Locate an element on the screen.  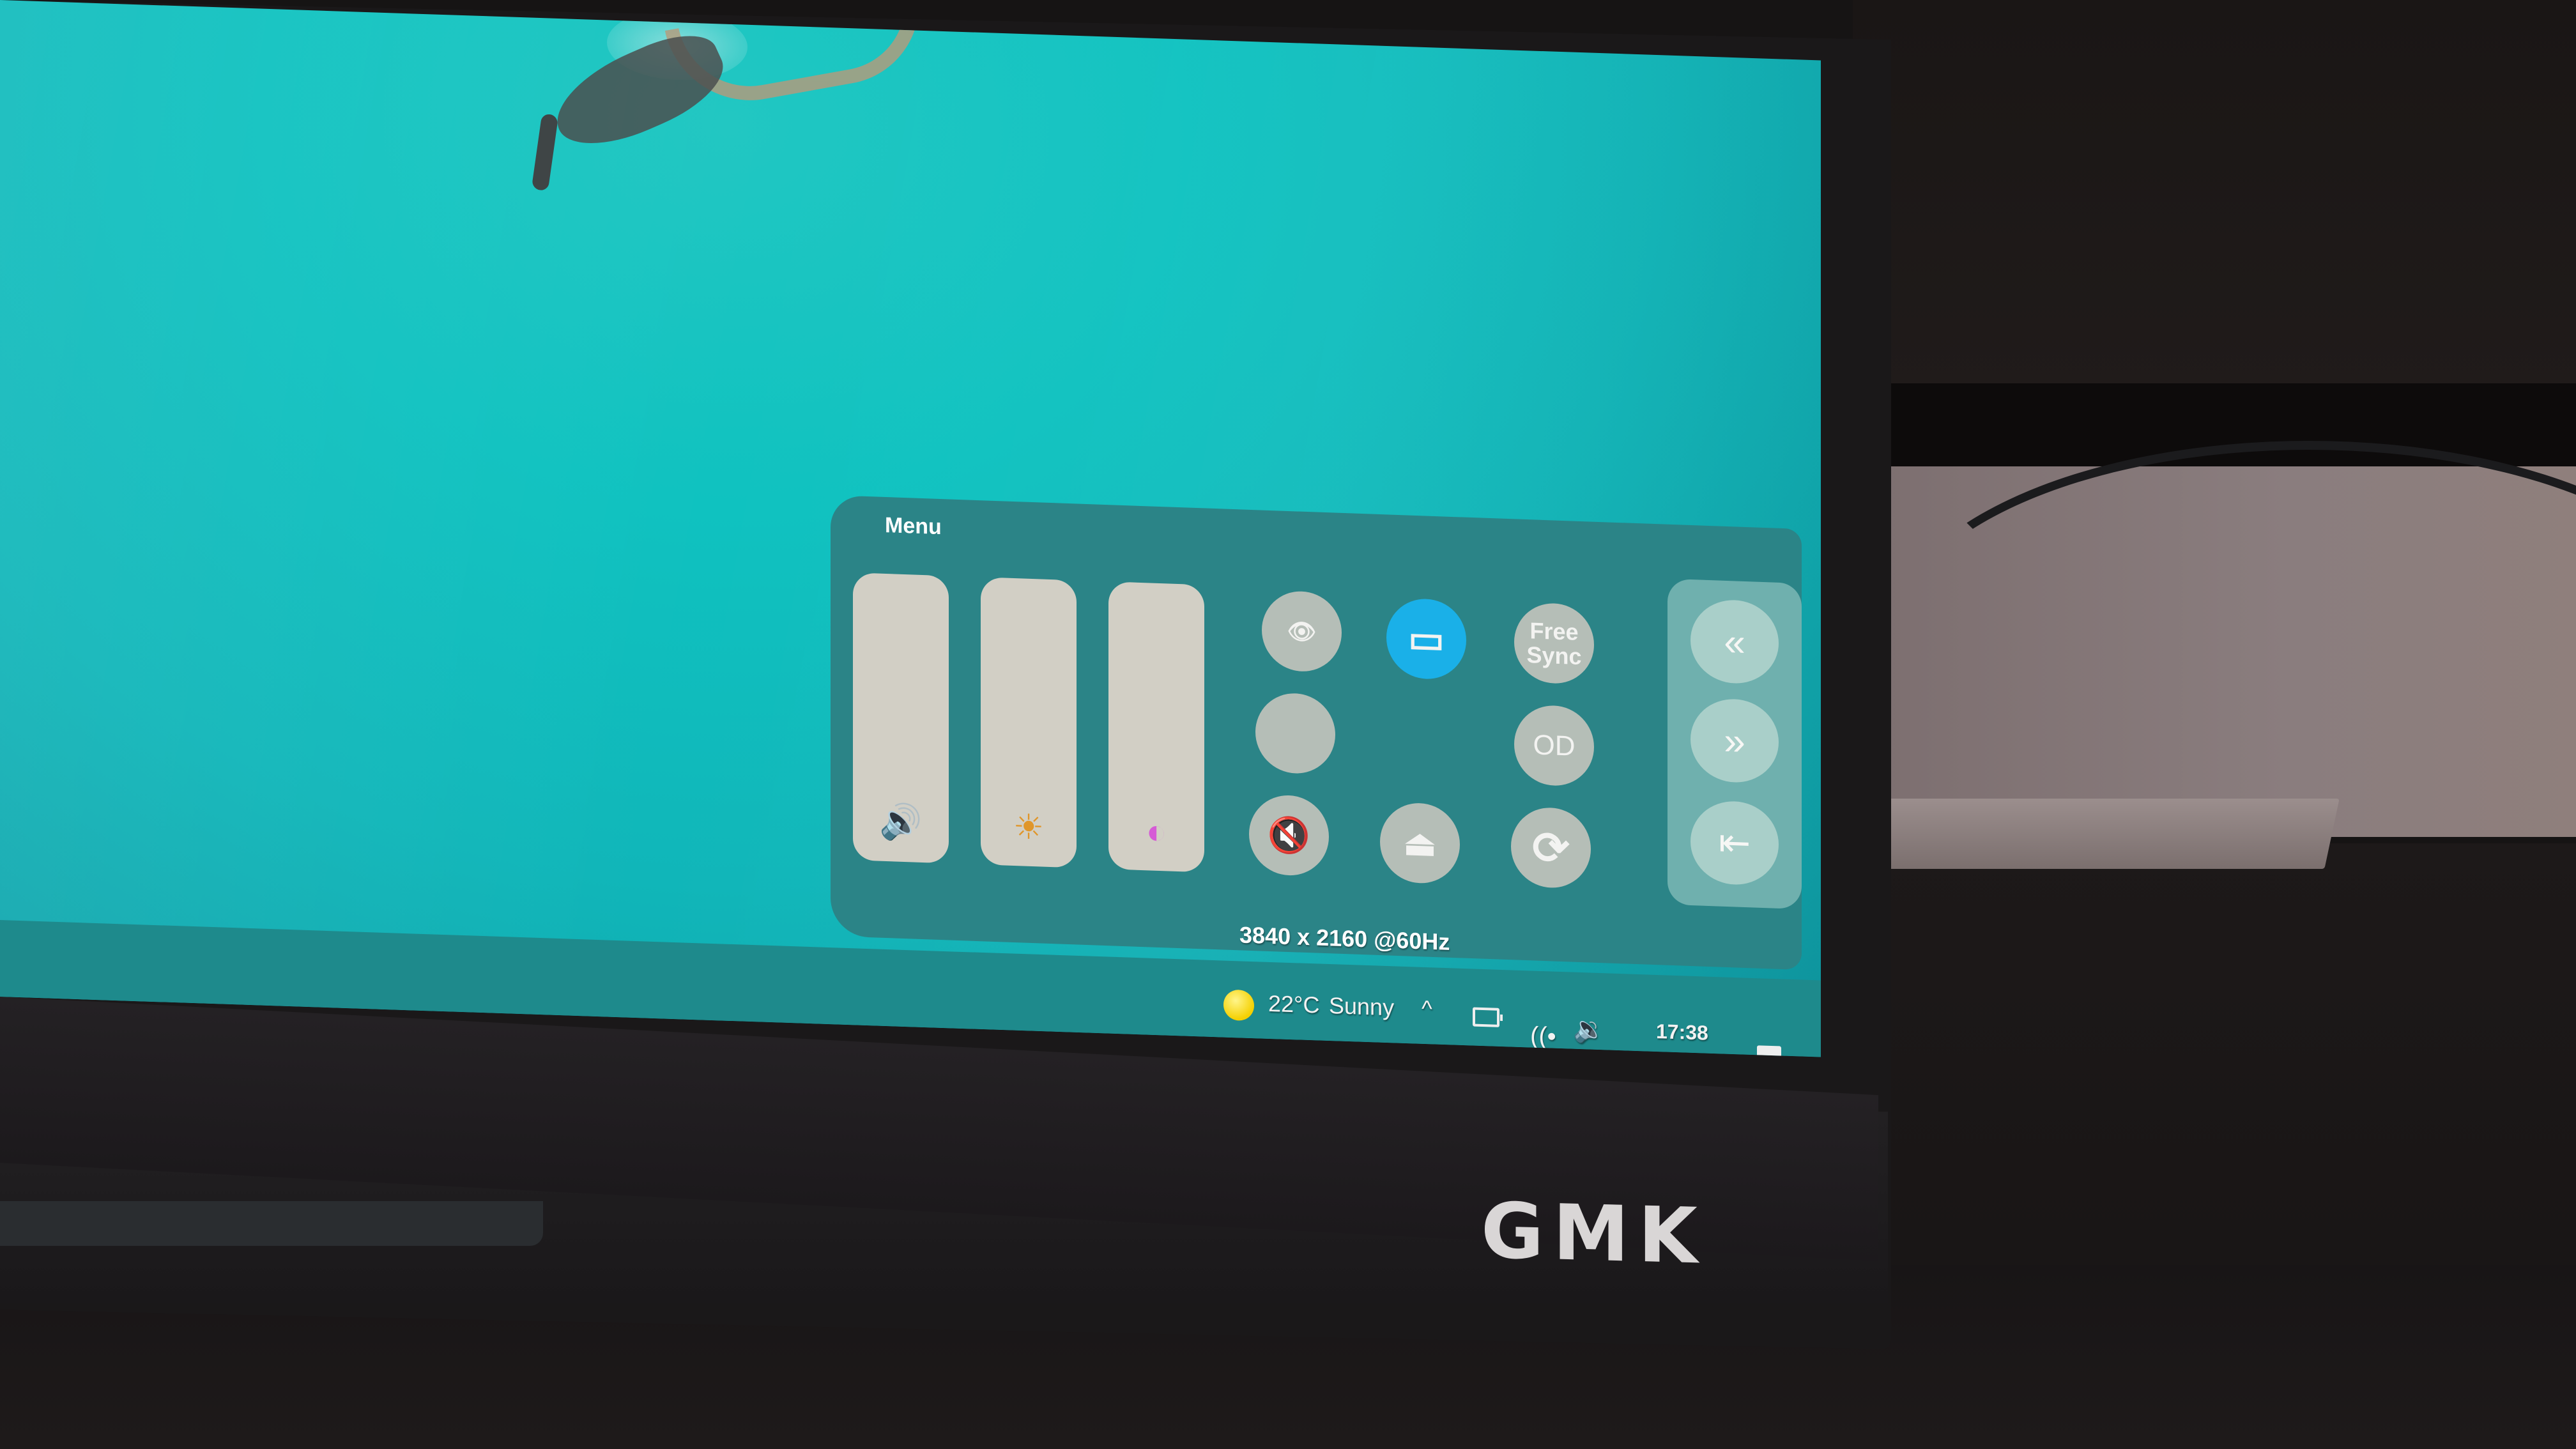
exit-button: ⇤ is located at coordinates (1734, 843).